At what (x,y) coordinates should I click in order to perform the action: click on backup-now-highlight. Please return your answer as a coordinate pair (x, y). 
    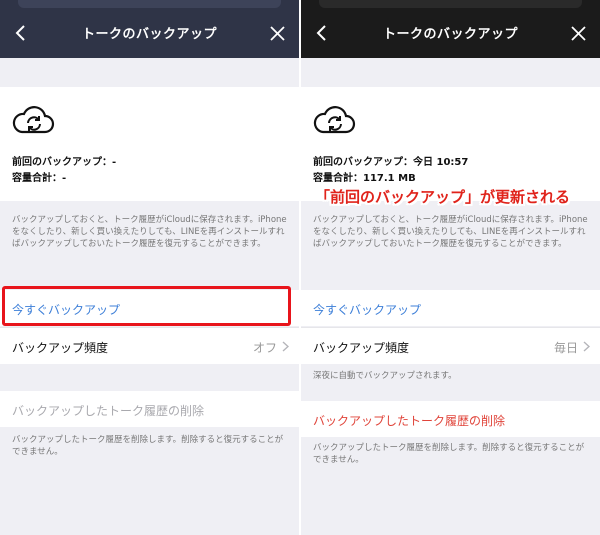
    Looking at the image, I should click on (146, 306).